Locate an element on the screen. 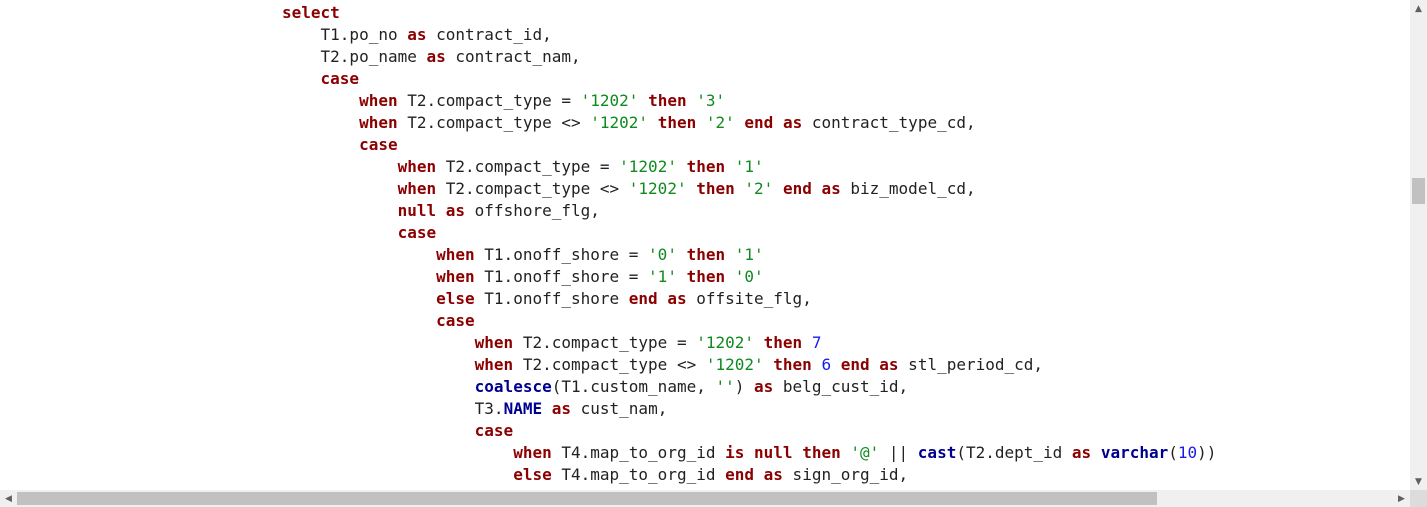 The width and height of the screenshot is (1427, 507). code-token-fn: NAME is located at coordinates (523, 408).